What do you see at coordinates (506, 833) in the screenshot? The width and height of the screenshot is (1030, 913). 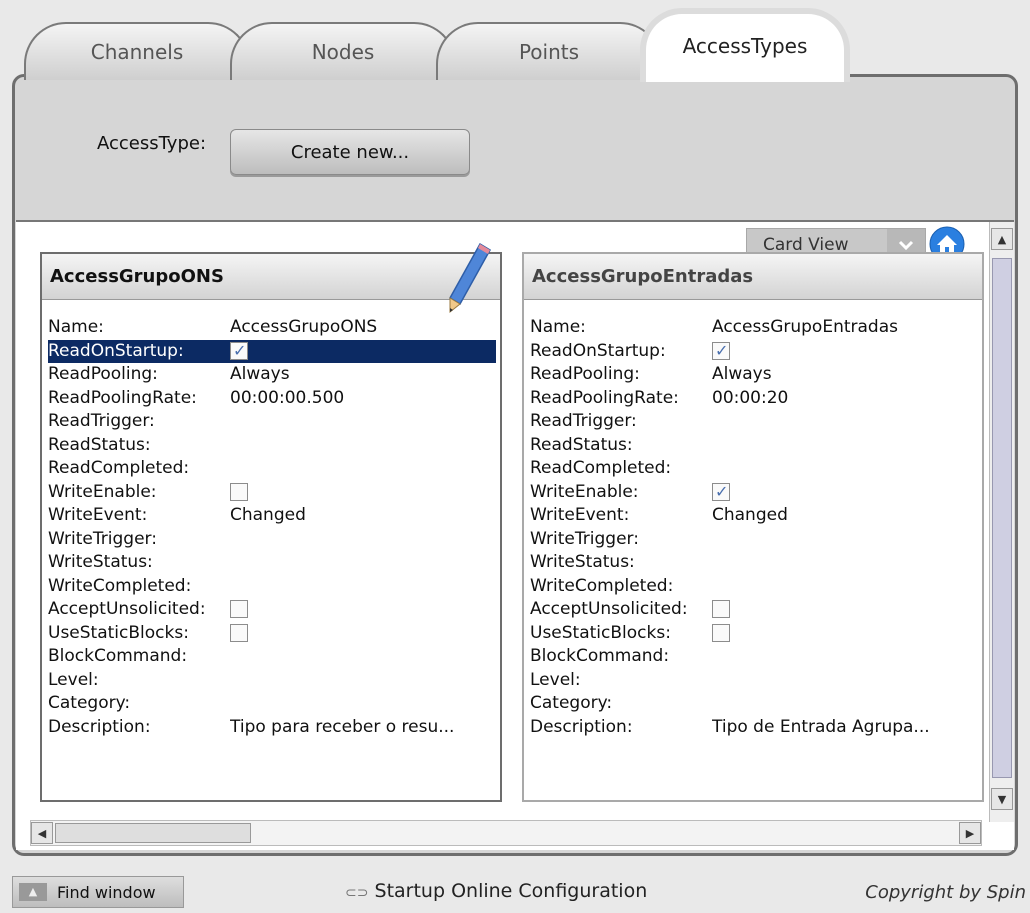 I see `horizontal-scrollbar: ◀ ▶` at bounding box center [506, 833].